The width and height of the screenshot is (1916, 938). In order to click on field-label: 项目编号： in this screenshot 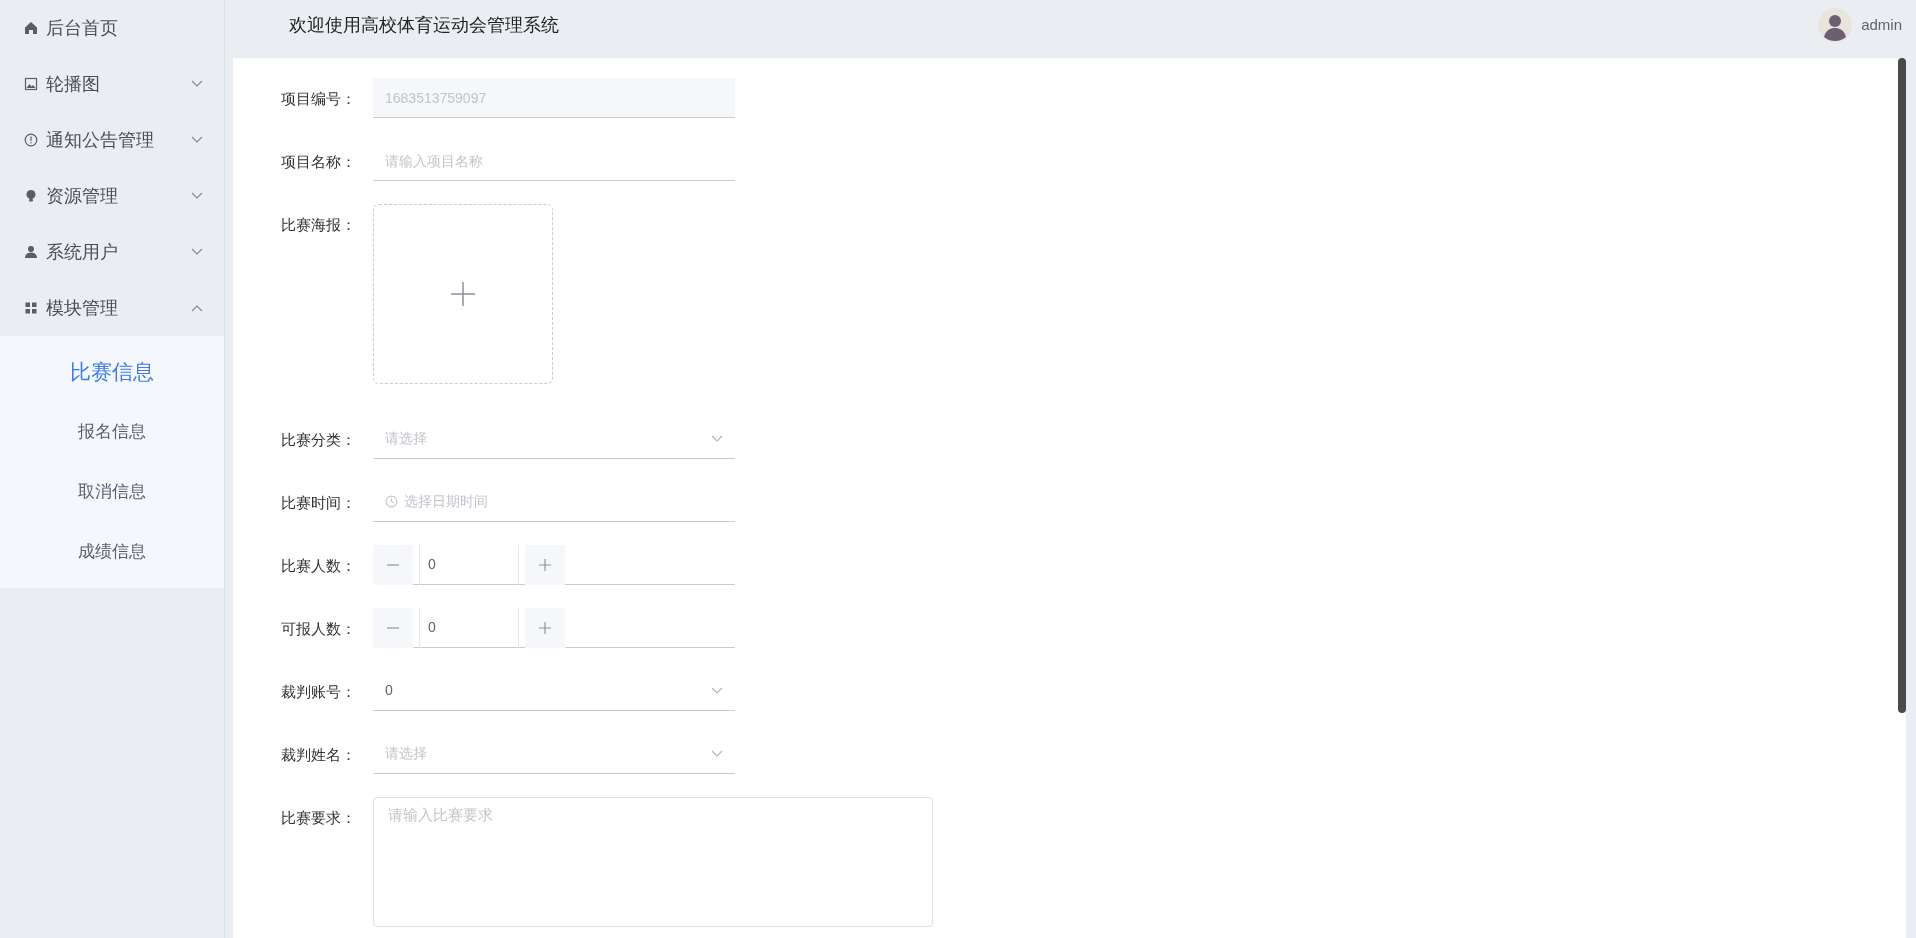, I will do `click(319, 99)`.